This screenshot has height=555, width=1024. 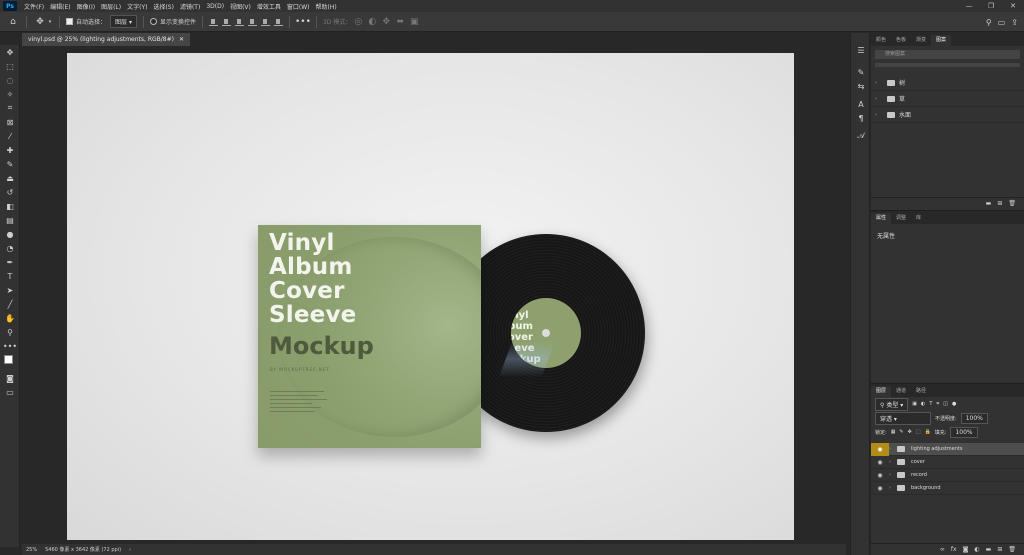 What do you see at coordinates (918, 218) in the screenshot?
I see `tab-libraries: 库` at bounding box center [918, 218].